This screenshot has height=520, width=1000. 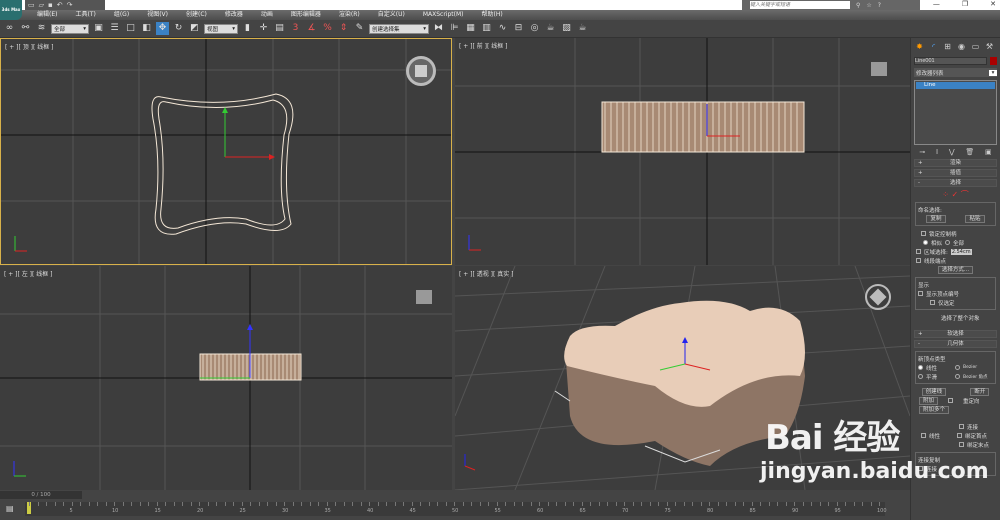 I want to click on menu-create: 创建(C), so click(x=196, y=15).